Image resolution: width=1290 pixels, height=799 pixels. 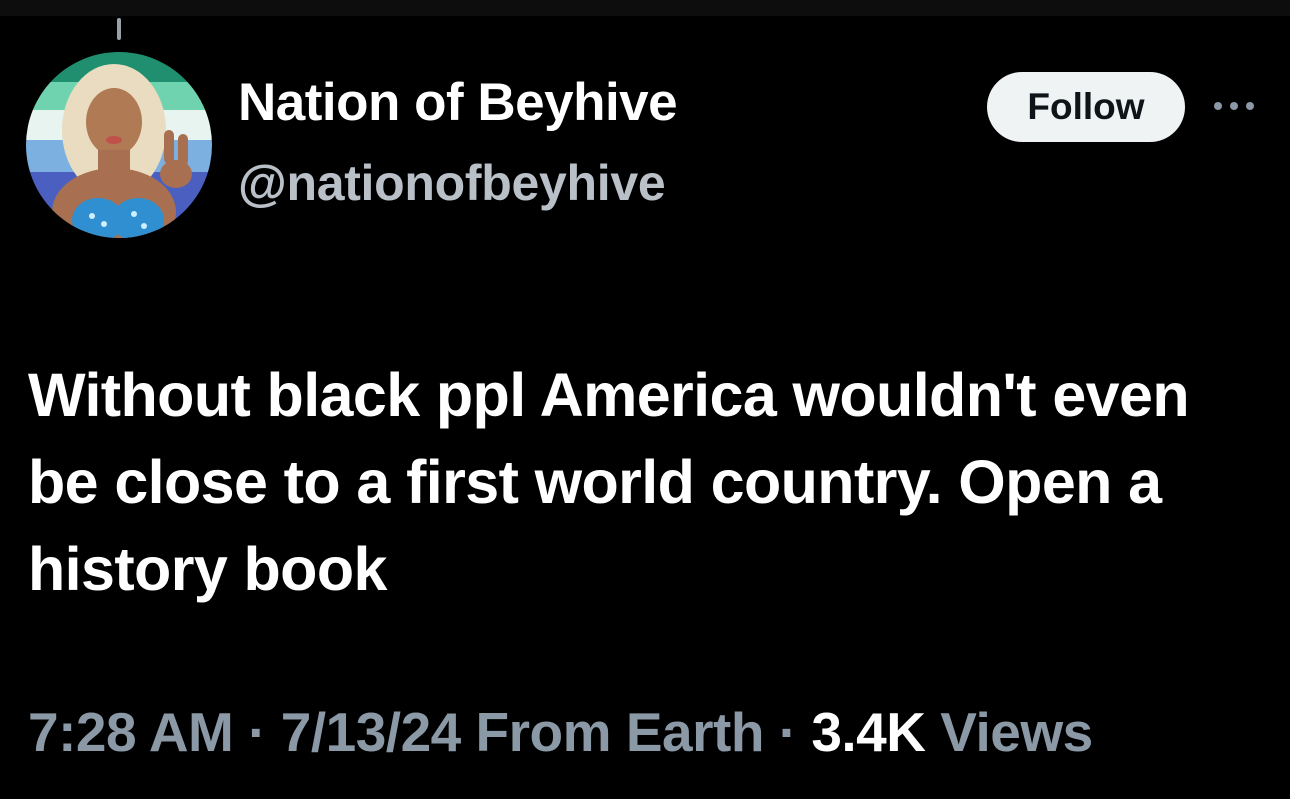 What do you see at coordinates (1086, 107) in the screenshot?
I see `follow-button: Follow` at bounding box center [1086, 107].